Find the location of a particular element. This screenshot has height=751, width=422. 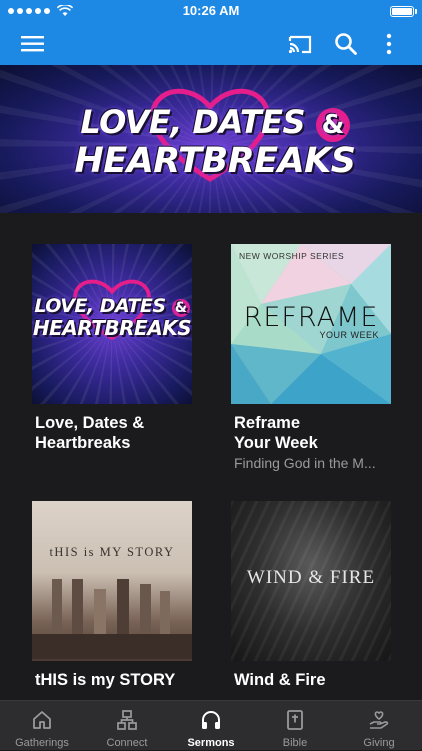

status-bar: 10:26 AM is located at coordinates (211, 11).